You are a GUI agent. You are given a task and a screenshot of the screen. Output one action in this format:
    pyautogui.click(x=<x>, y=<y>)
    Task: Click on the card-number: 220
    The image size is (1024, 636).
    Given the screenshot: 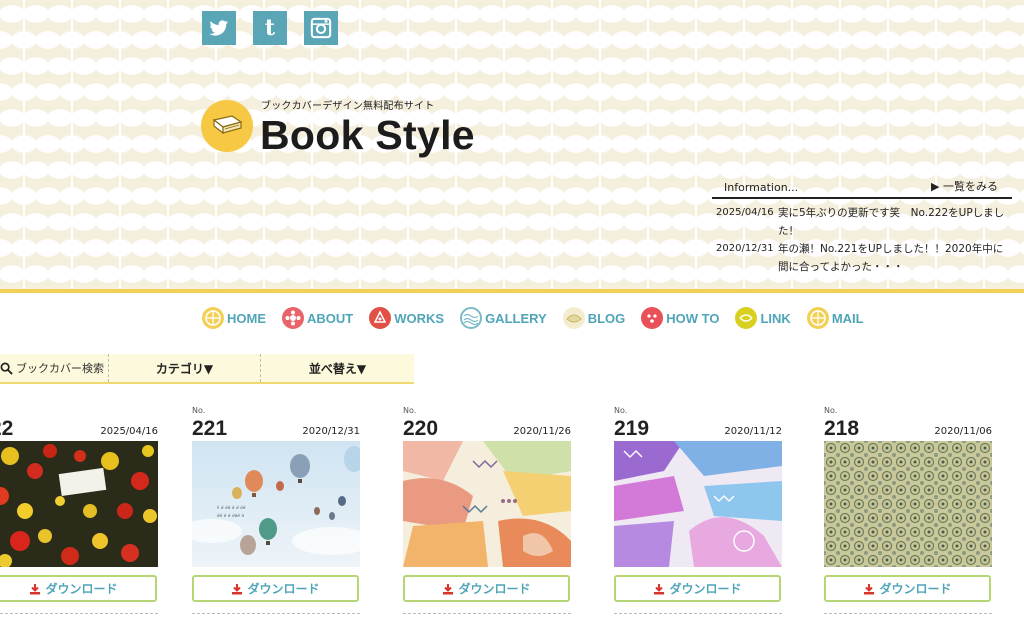 What is the action you would take?
    pyautogui.click(x=421, y=428)
    